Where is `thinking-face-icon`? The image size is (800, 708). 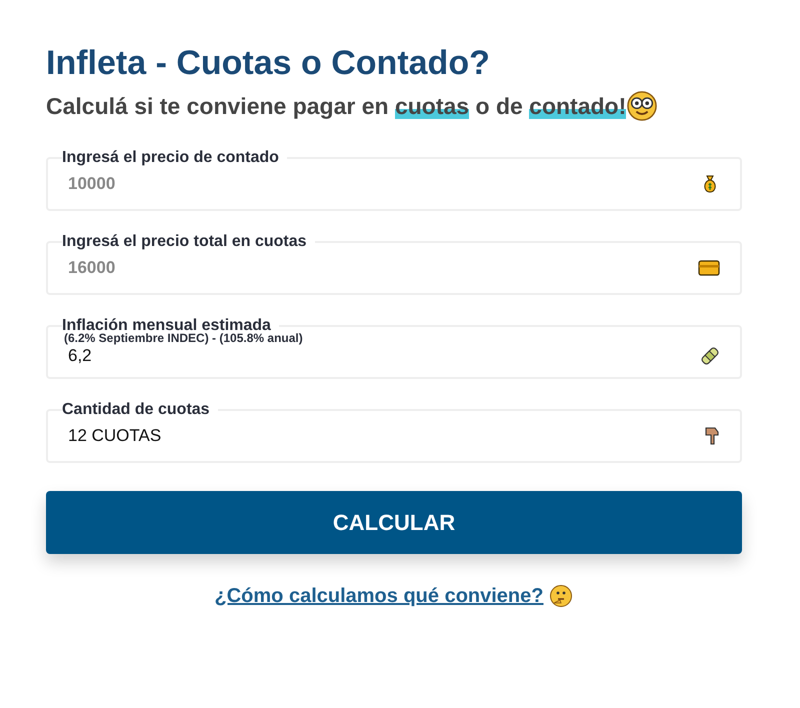 thinking-face-icon is located at coordinates (561, 596).